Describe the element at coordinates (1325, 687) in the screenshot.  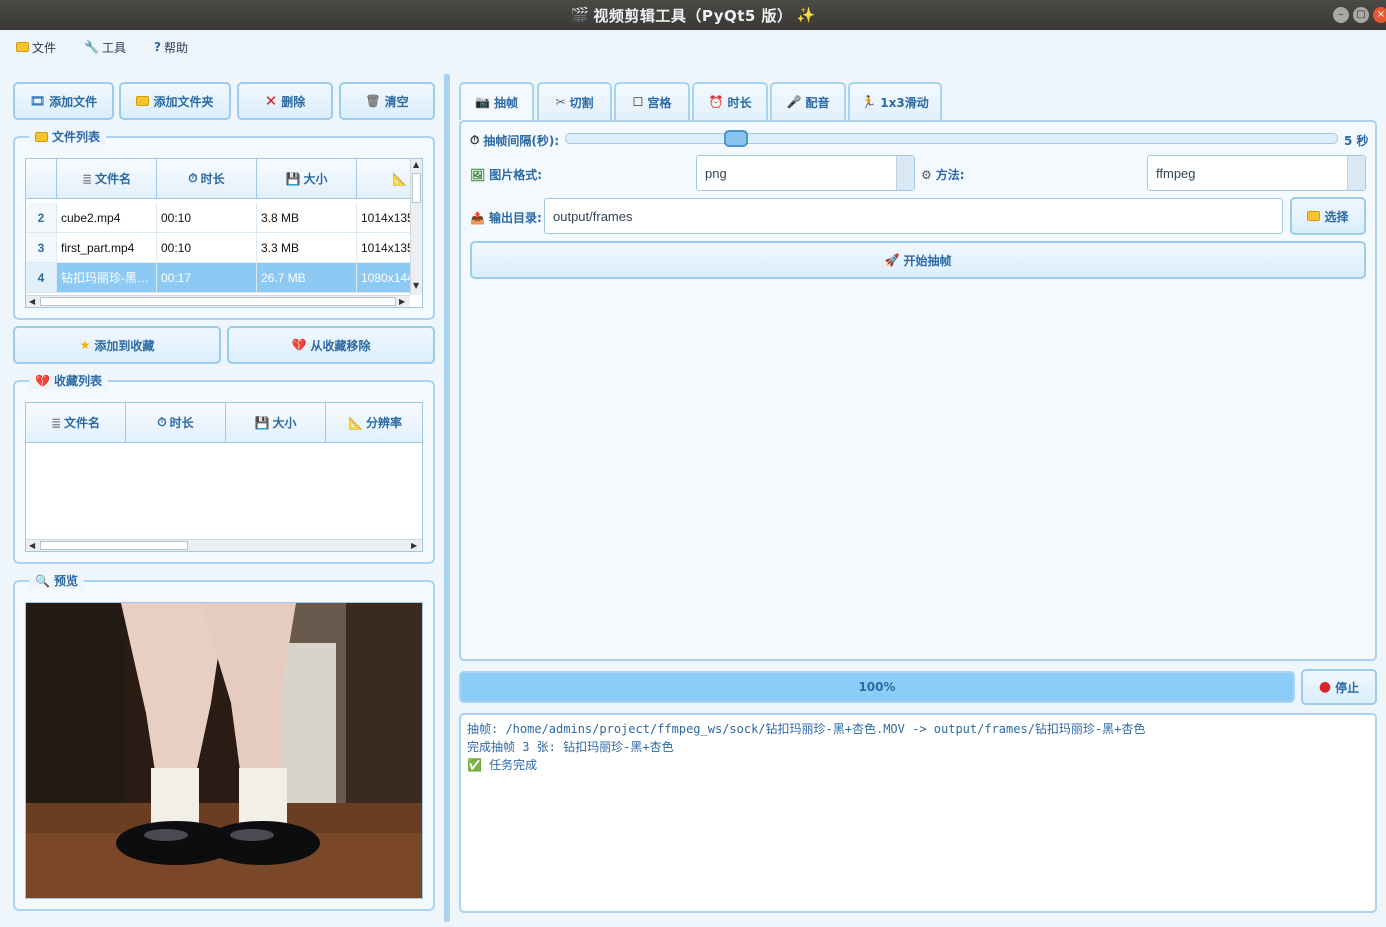
I see `stop-icon: ●` at that location.